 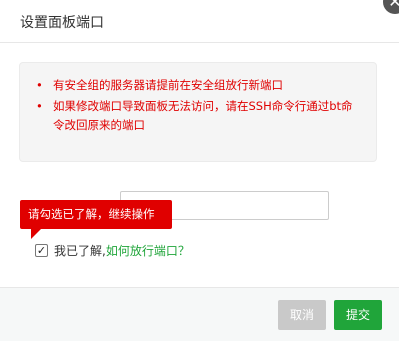 I want to click on agree-row: ✓ 我已了解, 如何放行端口？, so click(x=112, y=250).